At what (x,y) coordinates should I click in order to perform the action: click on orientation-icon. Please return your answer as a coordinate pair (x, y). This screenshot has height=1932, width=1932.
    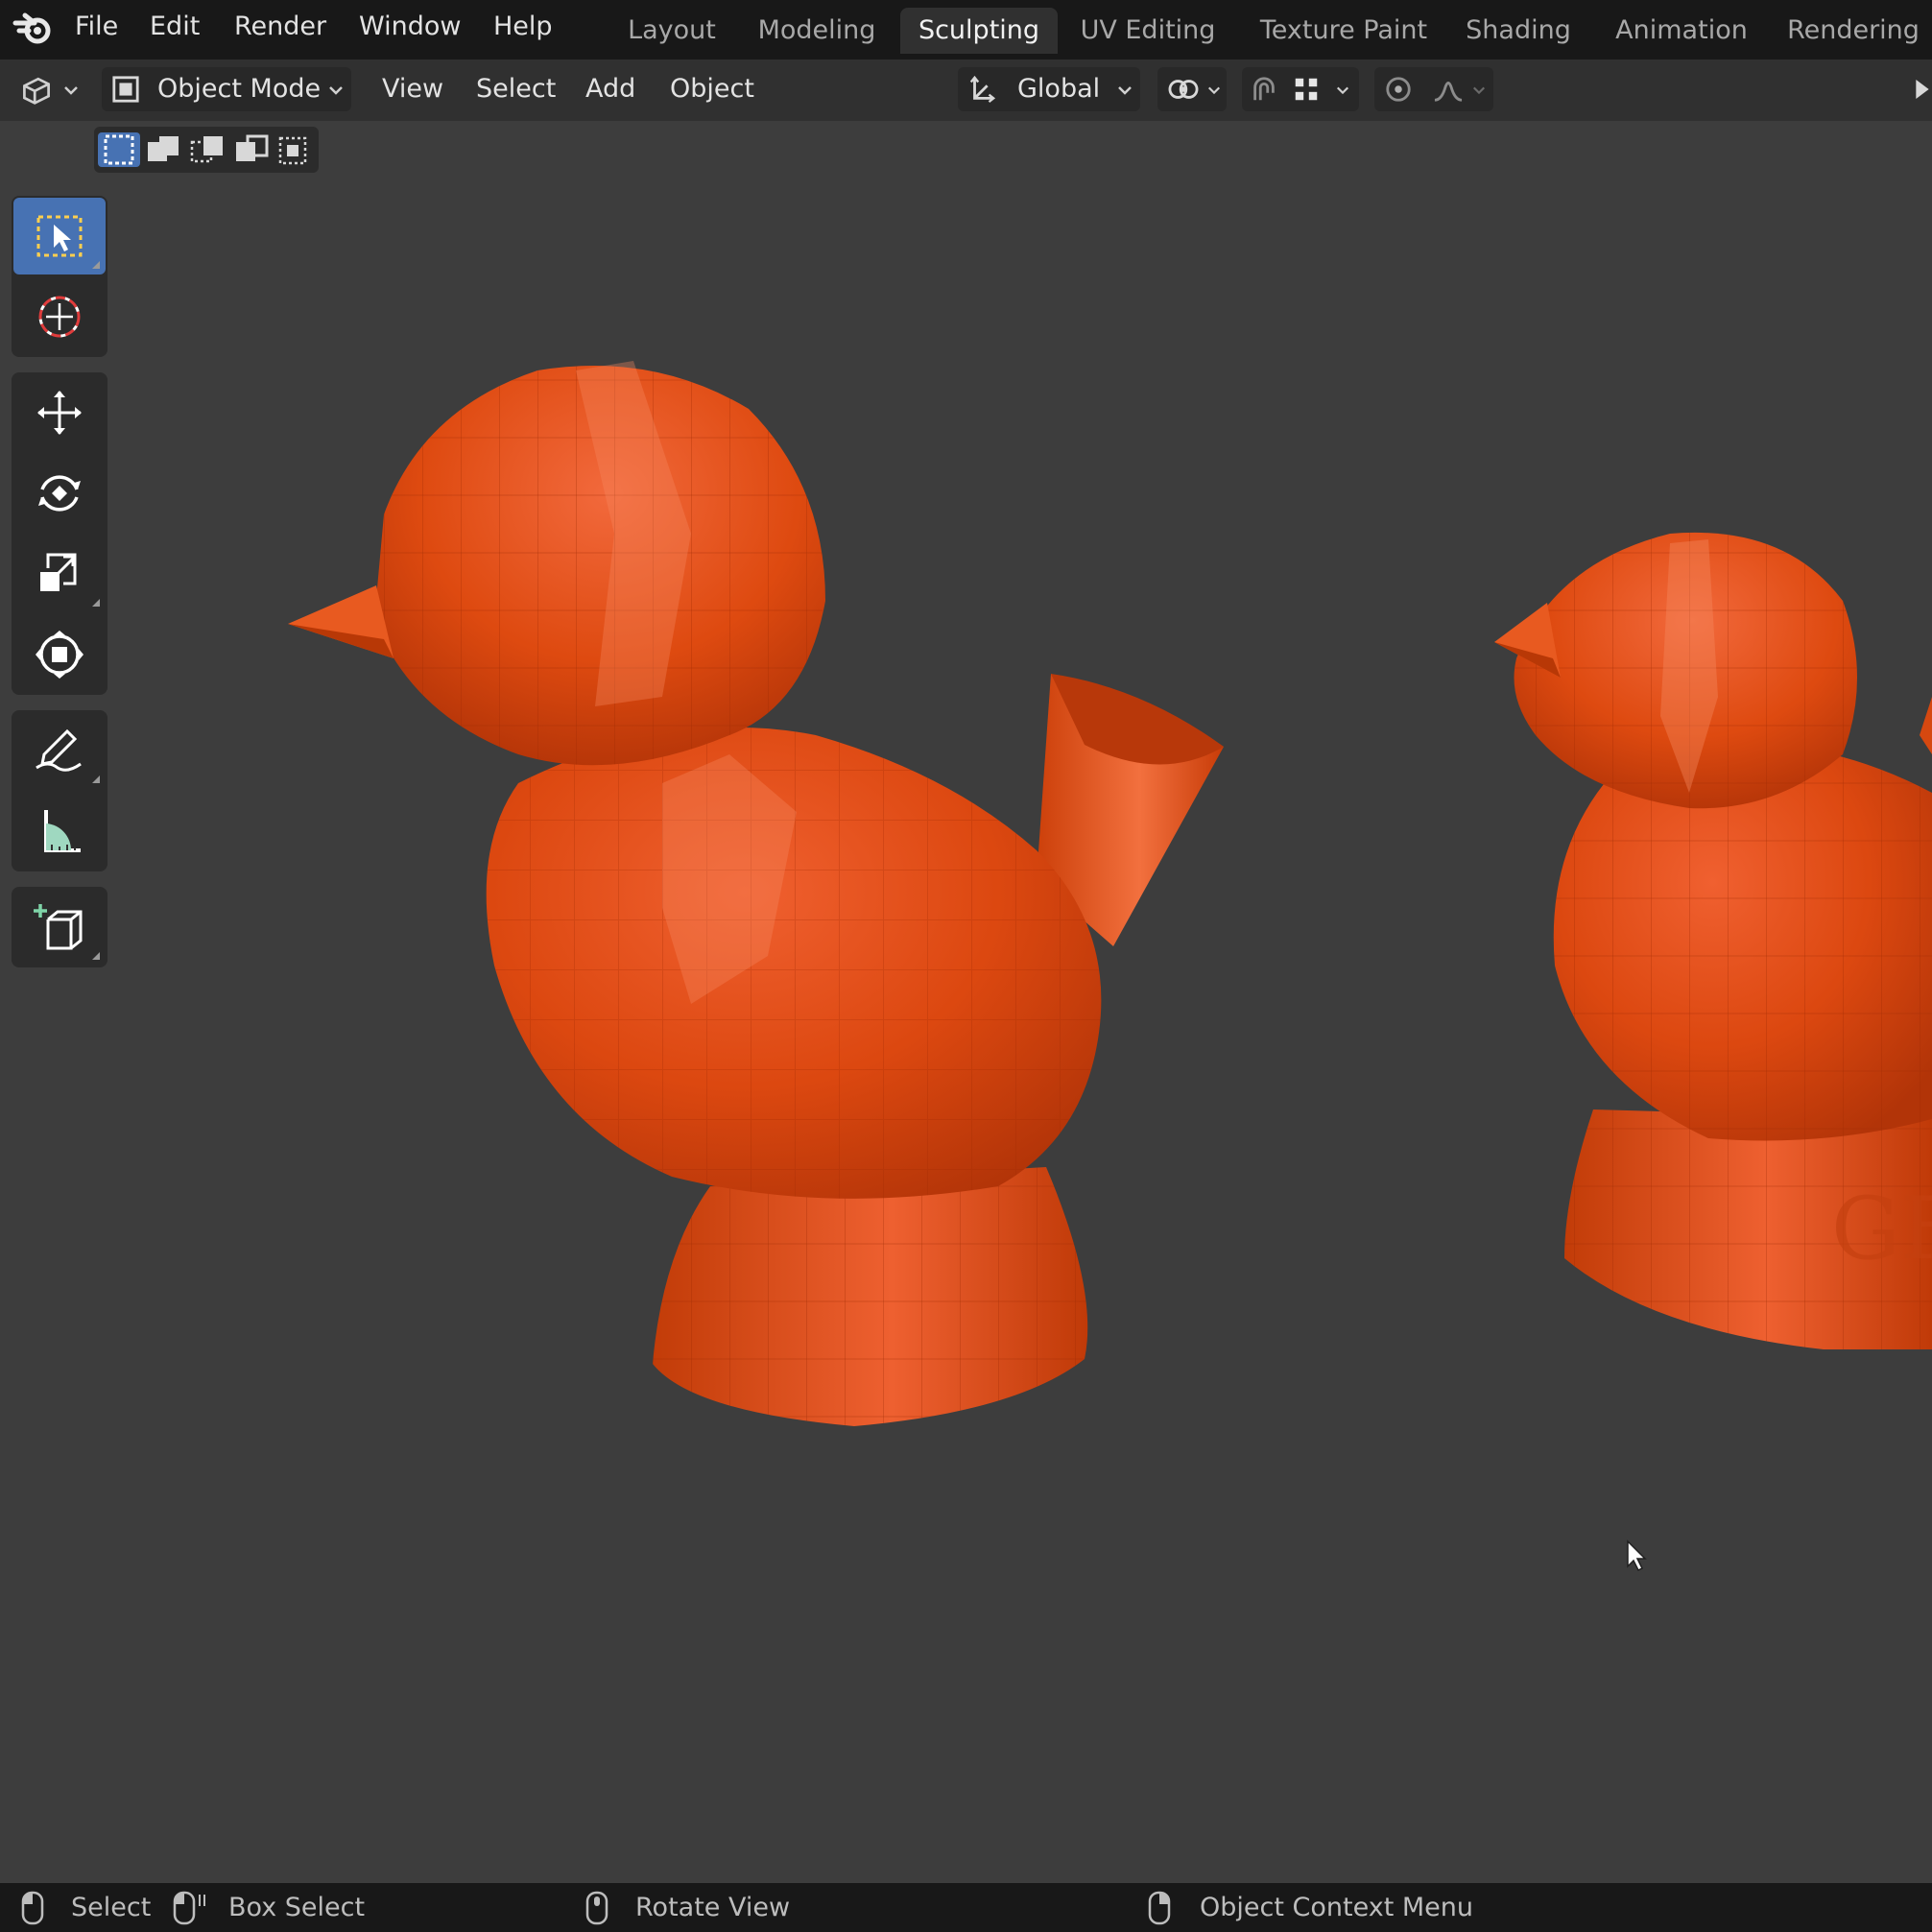
    Looking at the image, I should click on (982, 89).